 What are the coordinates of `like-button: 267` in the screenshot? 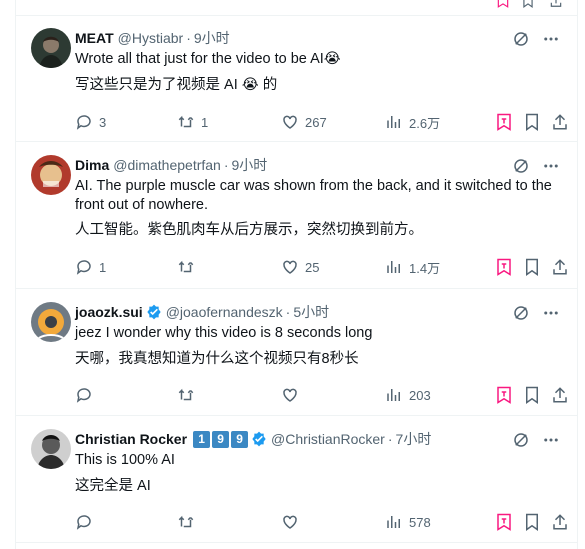 It's located at (304, 122).